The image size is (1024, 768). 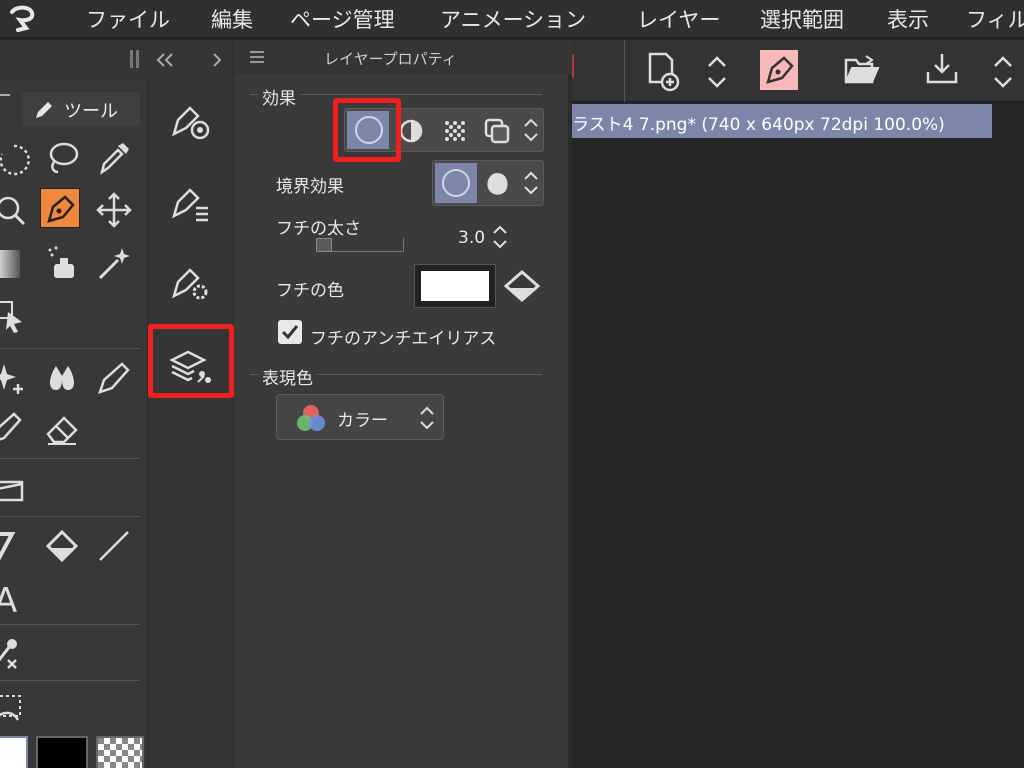 What do you see at coordinates (942, 70) in the screenshot?
I see `save-download-icon` at bounding box center [942, 70].